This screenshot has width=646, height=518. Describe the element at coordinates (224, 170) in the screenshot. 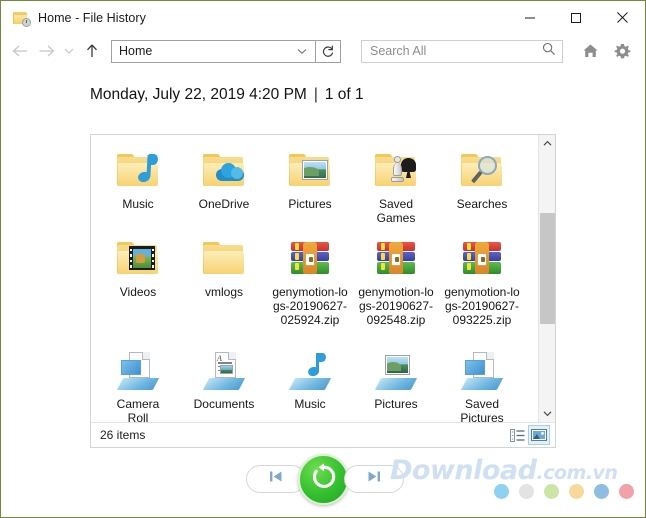

I see `folder-onedrive-icon` at that location.